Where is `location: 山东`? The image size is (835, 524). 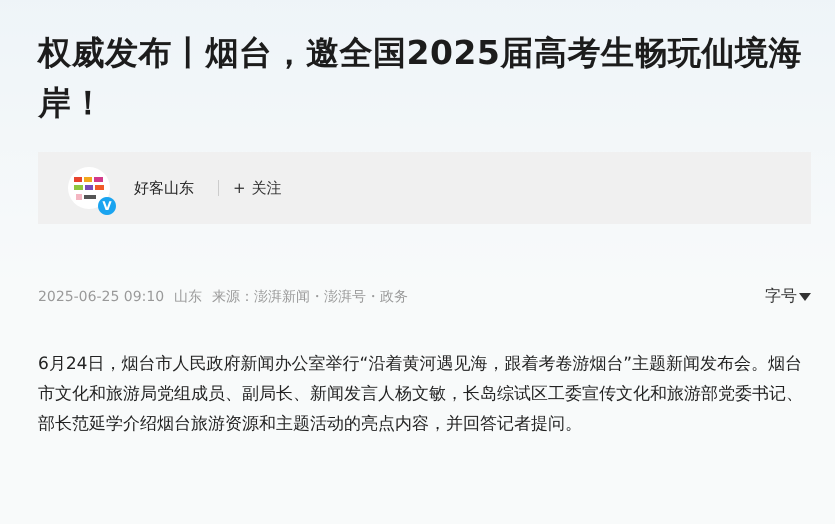
location: 山东 is located at coordinates (188, 297).